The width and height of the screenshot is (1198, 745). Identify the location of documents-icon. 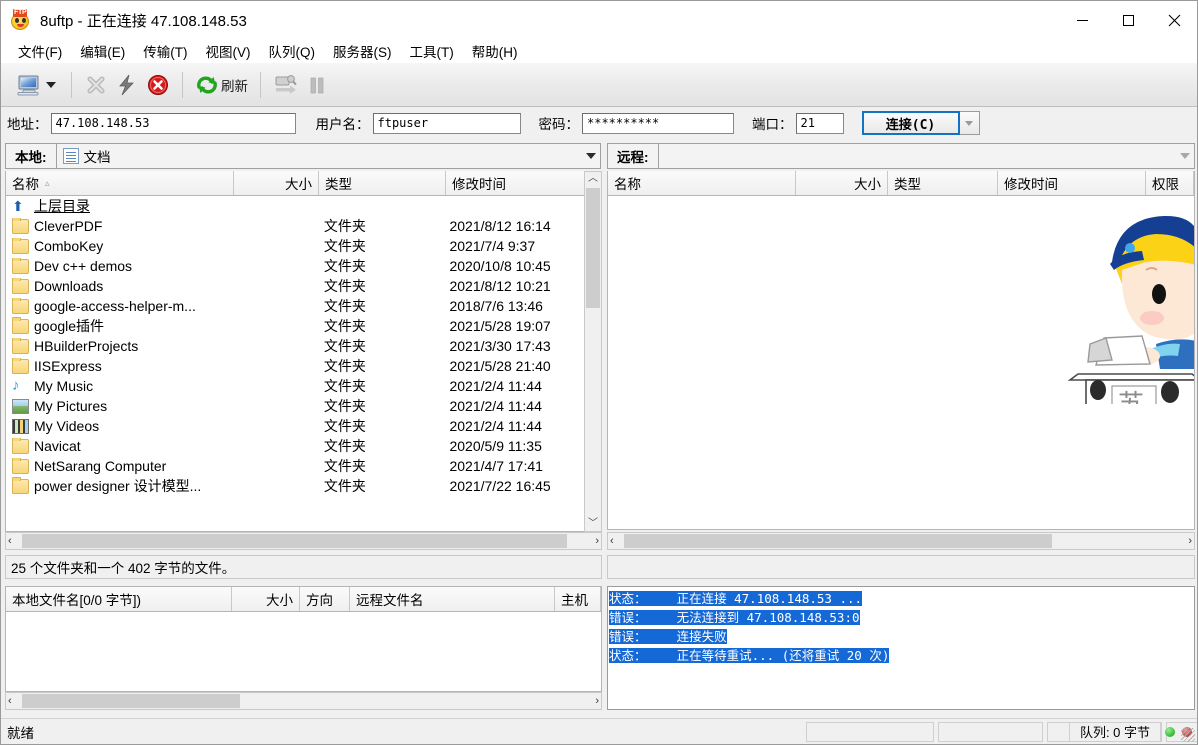
(70, 156).